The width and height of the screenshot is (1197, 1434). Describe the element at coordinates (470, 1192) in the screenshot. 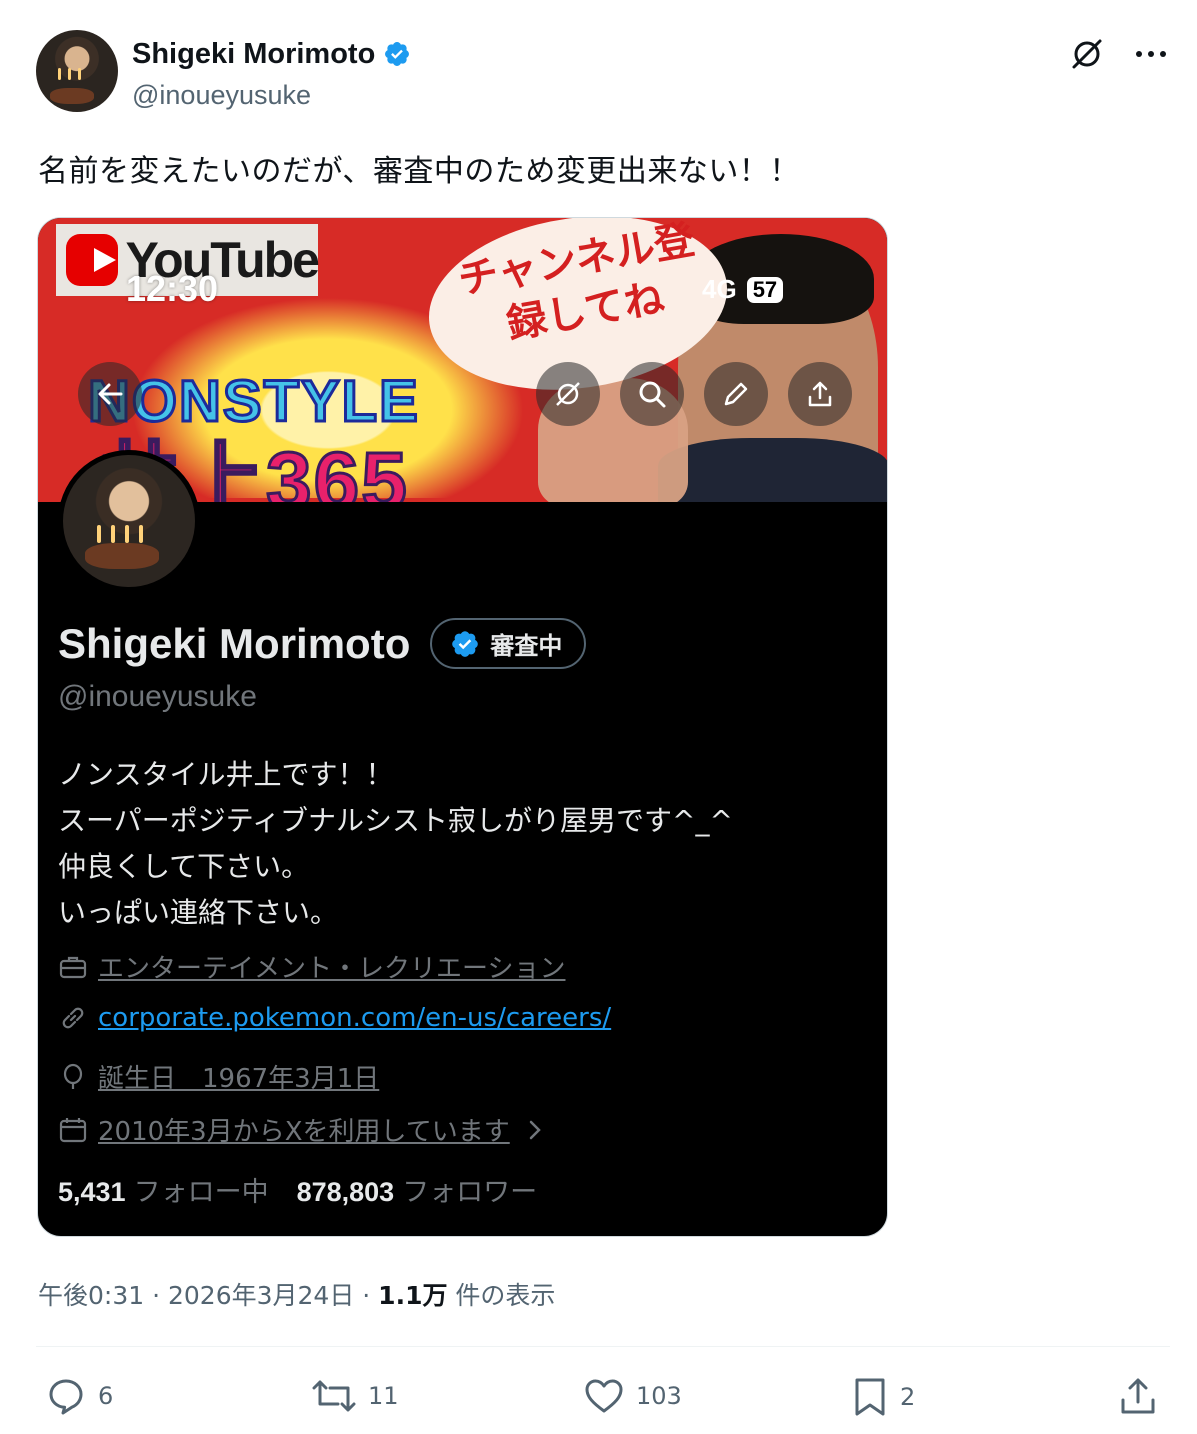

I see `followers-label: フォロワー` at that location.